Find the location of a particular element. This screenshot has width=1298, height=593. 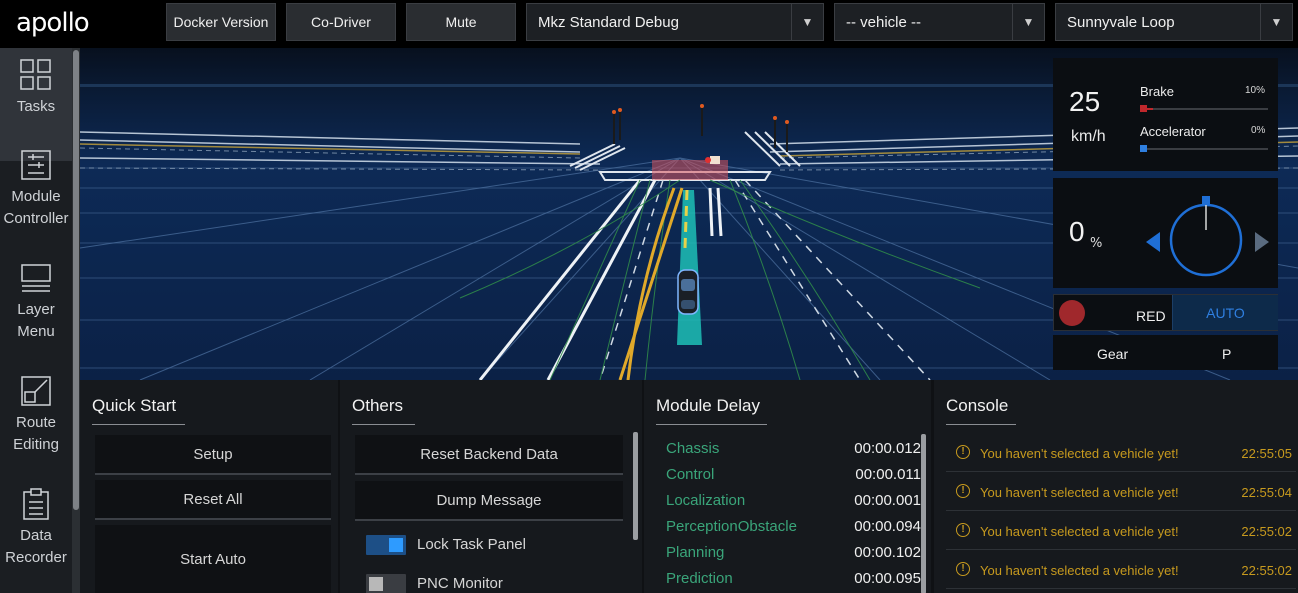

start-auto-button: Start Auto is located at coordinates (213, 559).